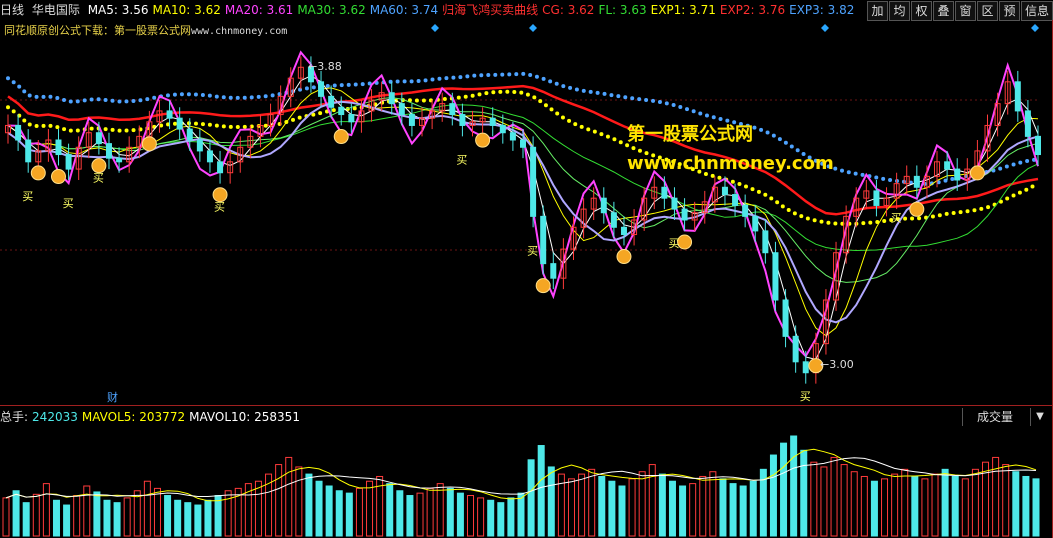  I want to click on indicator-selector: 成交量, so click(994, 417).